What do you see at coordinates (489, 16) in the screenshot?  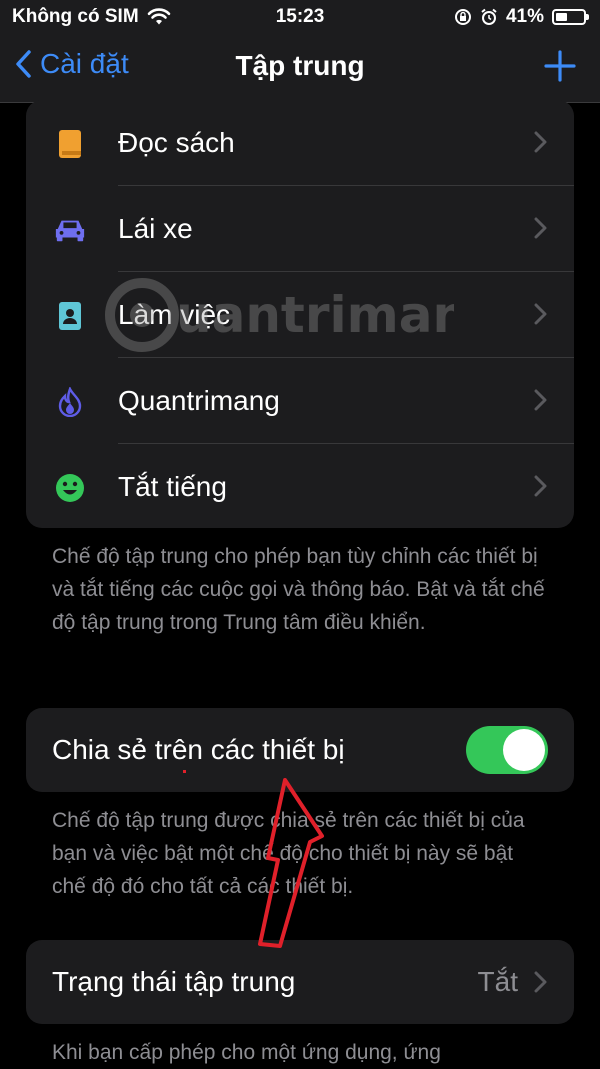 I see `alarm-icon` at bounding box center [489, 16].